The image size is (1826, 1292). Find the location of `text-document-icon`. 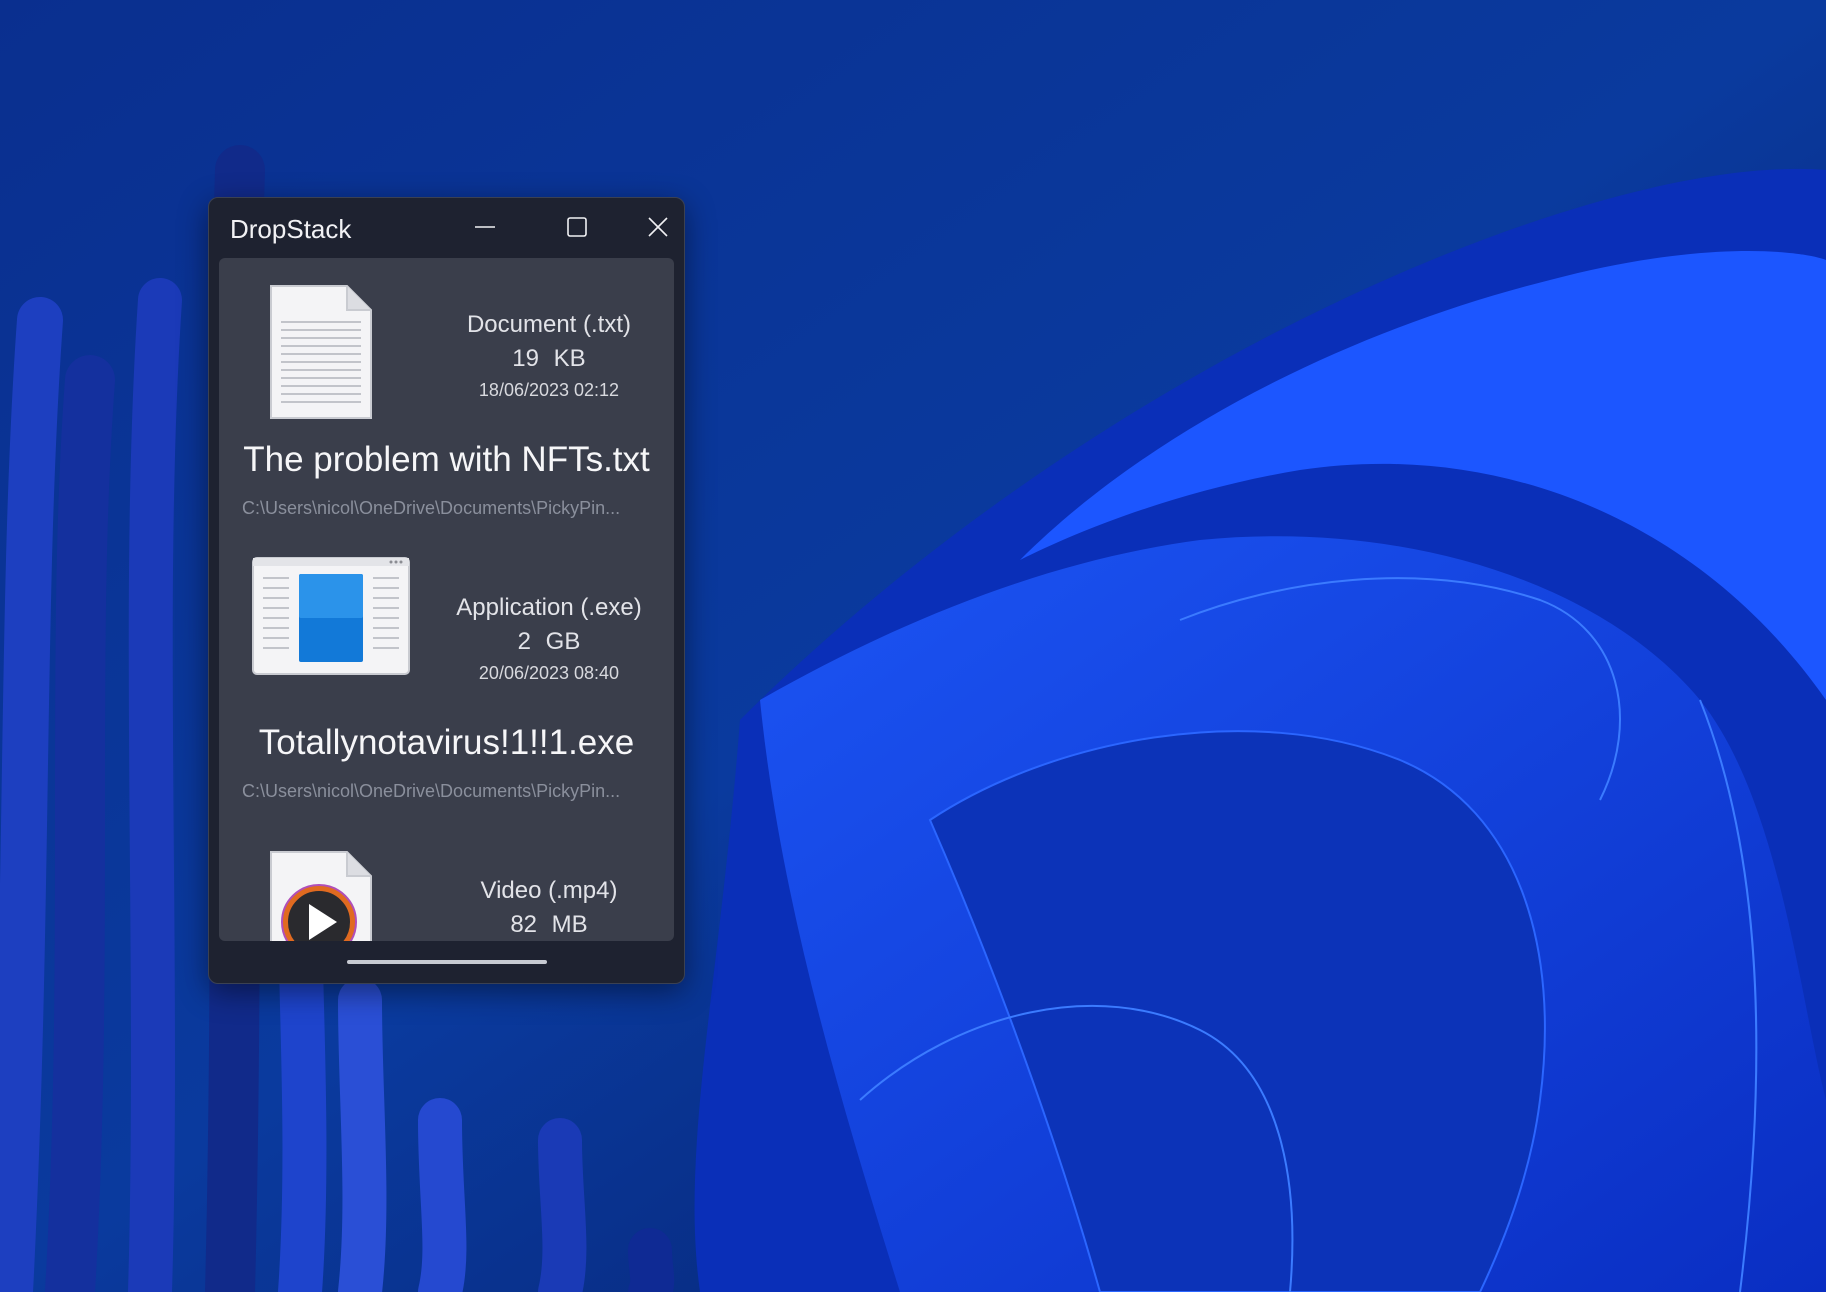

text-document-icon is located at coordinates (321, 352).